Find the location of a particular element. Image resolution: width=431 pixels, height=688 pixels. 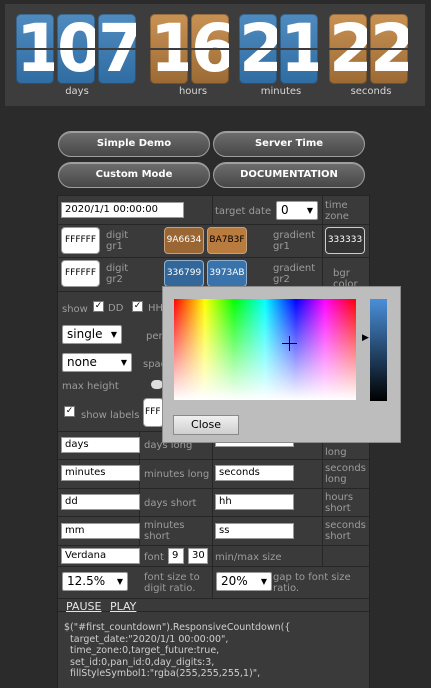

seconds-short-input: ss is located at coordinates (254, 531).